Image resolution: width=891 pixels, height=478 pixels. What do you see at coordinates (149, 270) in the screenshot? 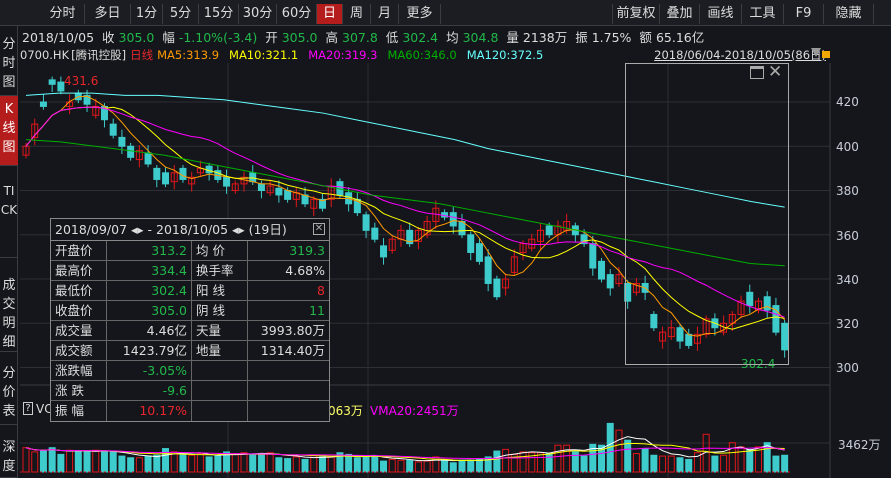
I see `stats-value: 334.4` at bounding box center [149, 270].